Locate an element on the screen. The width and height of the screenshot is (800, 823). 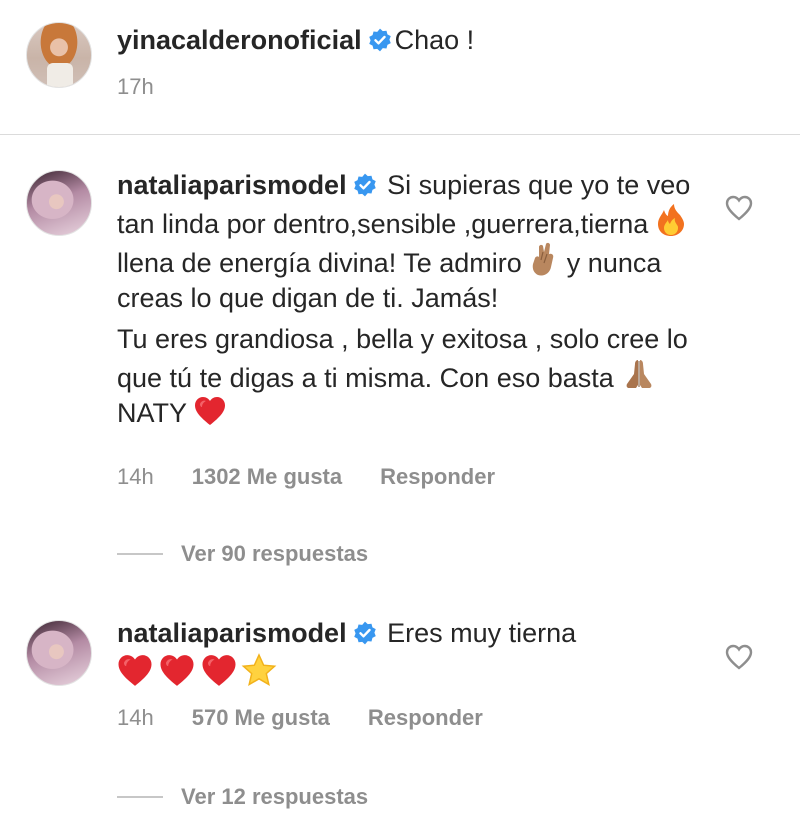
like-count: 1302 Me gusta is located at coordinates (267, 477).